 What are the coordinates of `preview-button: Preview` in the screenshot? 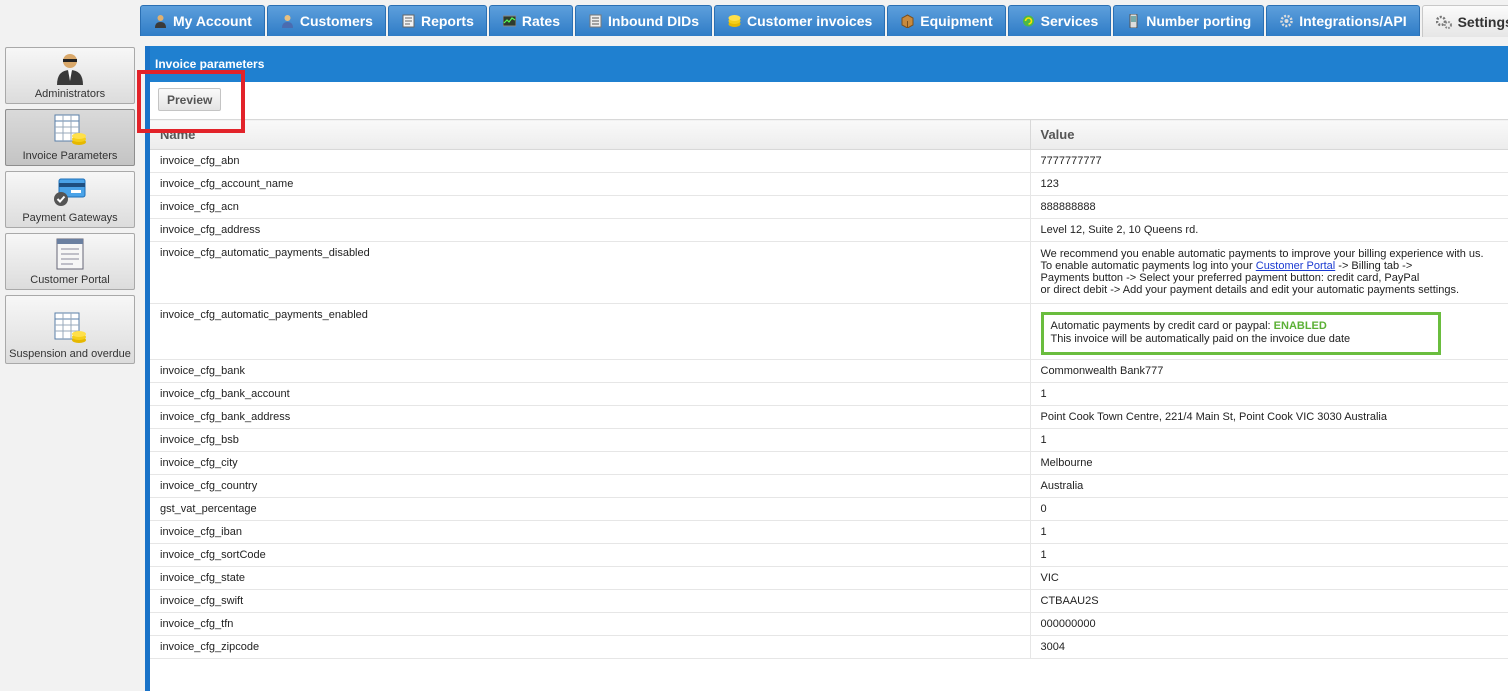 It's located at (190, 99).